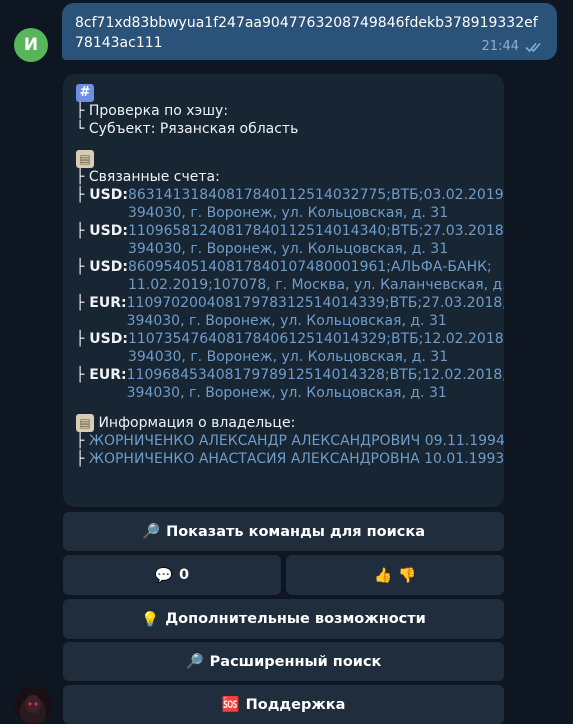 The width and height of the screenshot is (573, 724). I want to click on bot-avatar, so click(33, 705).